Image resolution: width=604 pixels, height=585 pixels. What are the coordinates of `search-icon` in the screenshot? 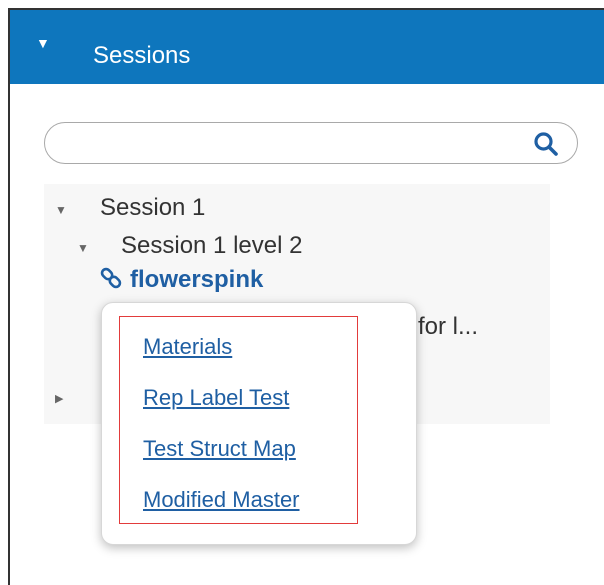 It's located at (546, 144).